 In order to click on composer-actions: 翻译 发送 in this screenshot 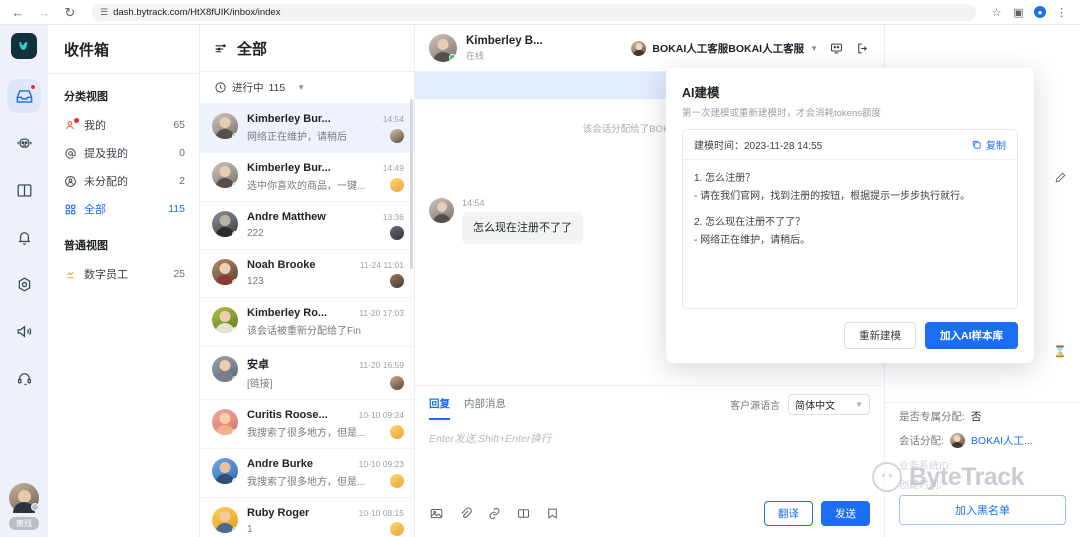, I will do `click(817, 513)`.